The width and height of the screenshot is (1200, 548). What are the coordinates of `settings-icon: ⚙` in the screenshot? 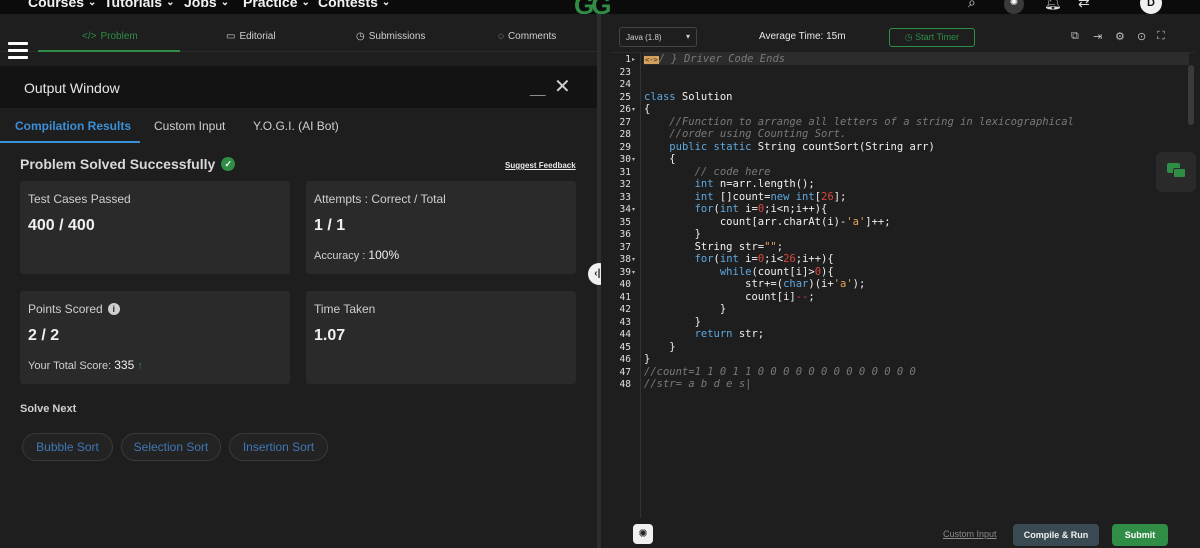 It's located at (1120, 36).